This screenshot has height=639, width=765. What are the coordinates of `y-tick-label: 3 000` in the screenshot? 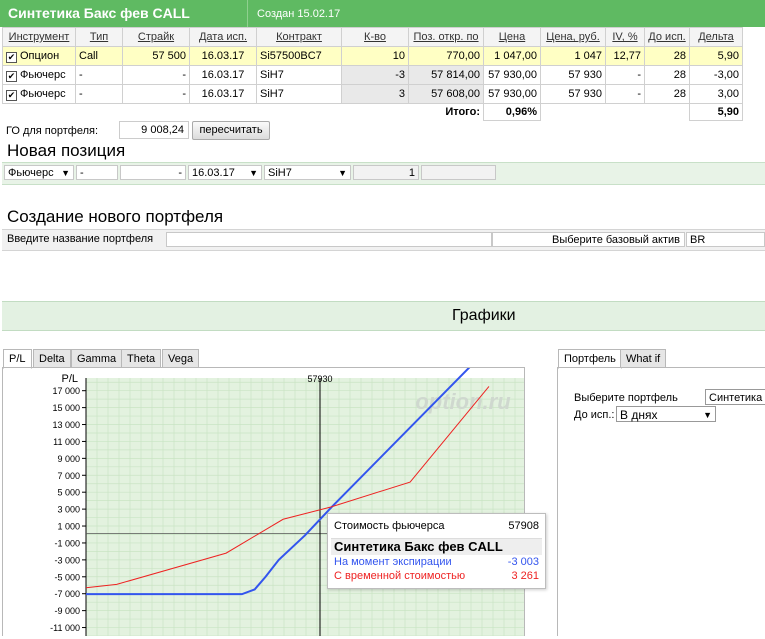 It's located at (68, 510).